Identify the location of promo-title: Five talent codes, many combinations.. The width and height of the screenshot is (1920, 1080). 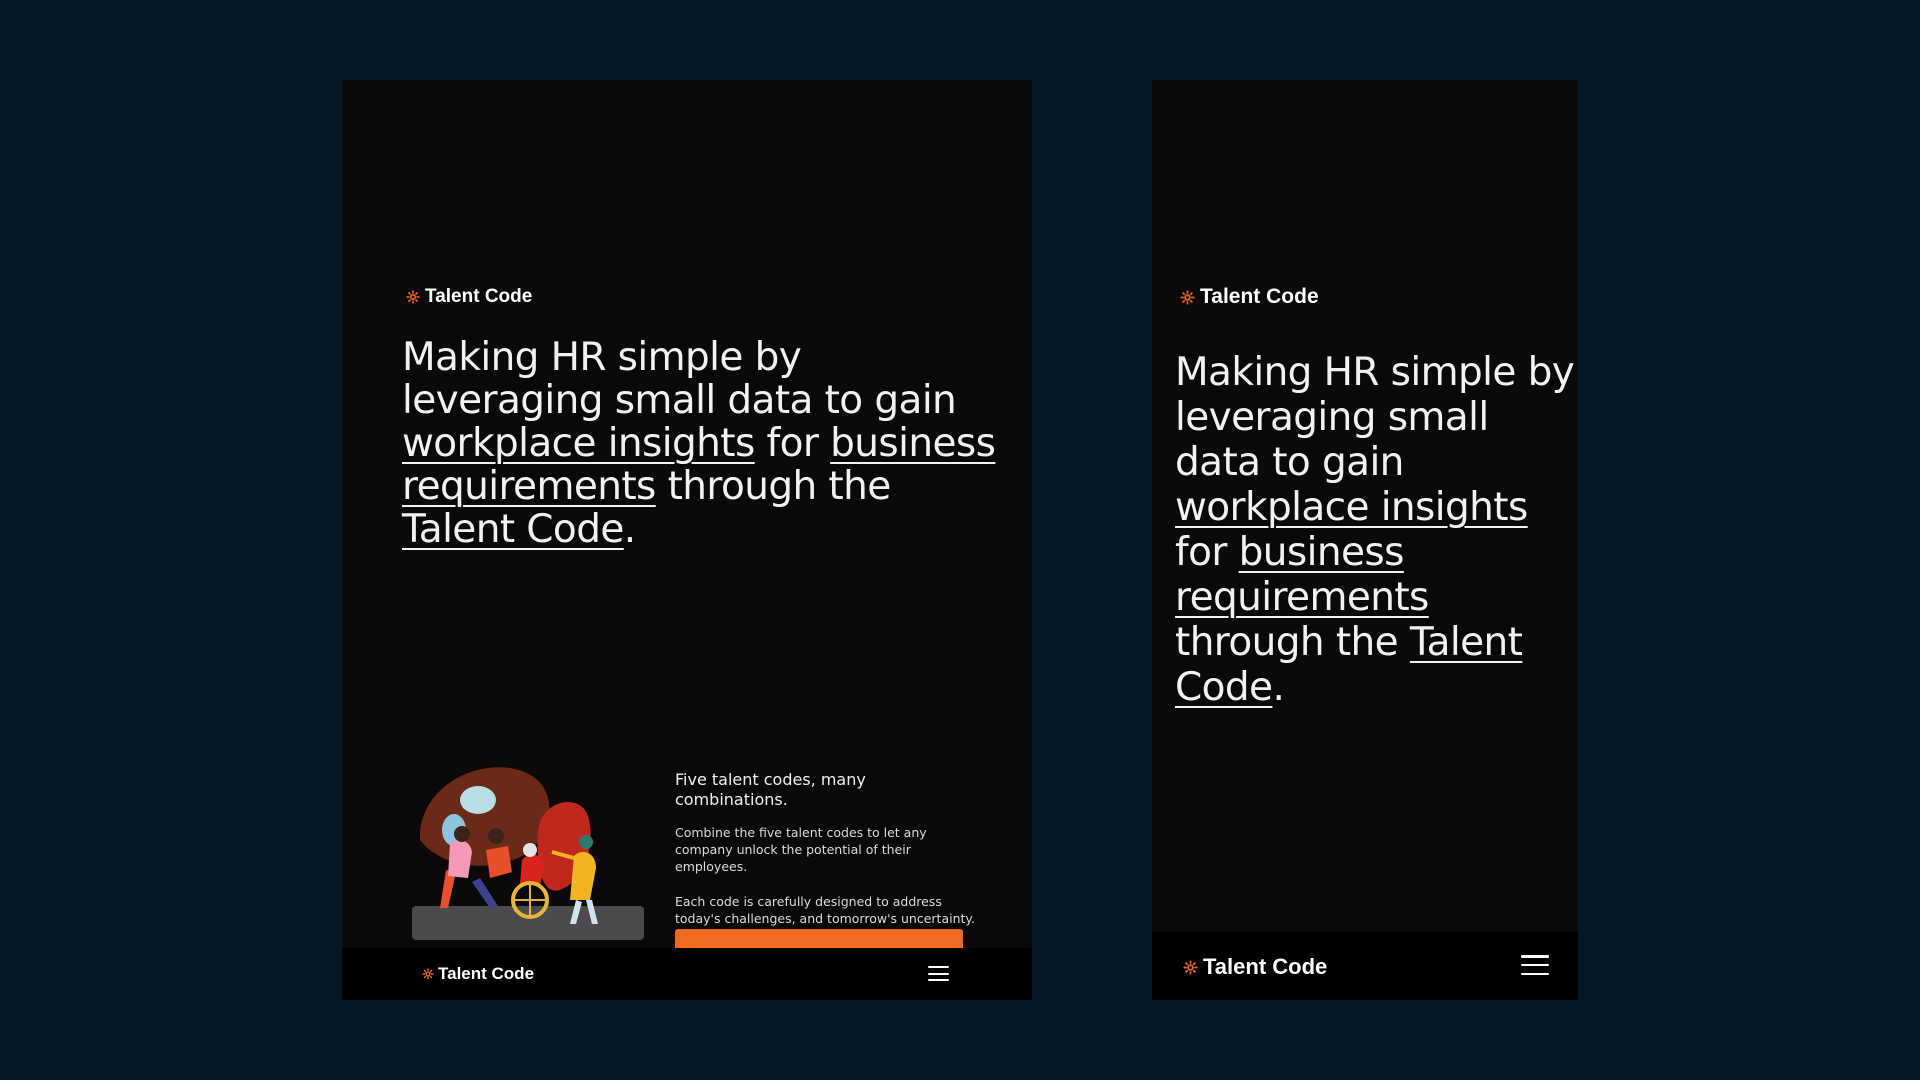
(770, 789).